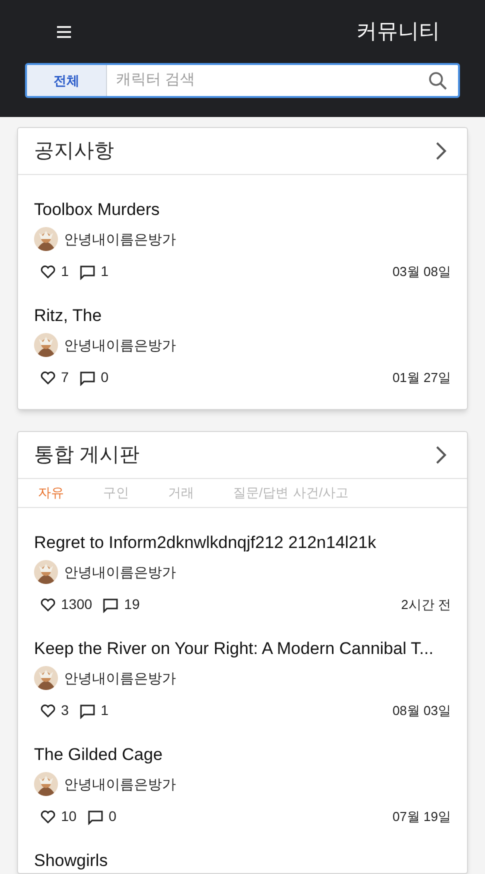  I want to click on post-title: Toolbox Murders, so click(242, 209).